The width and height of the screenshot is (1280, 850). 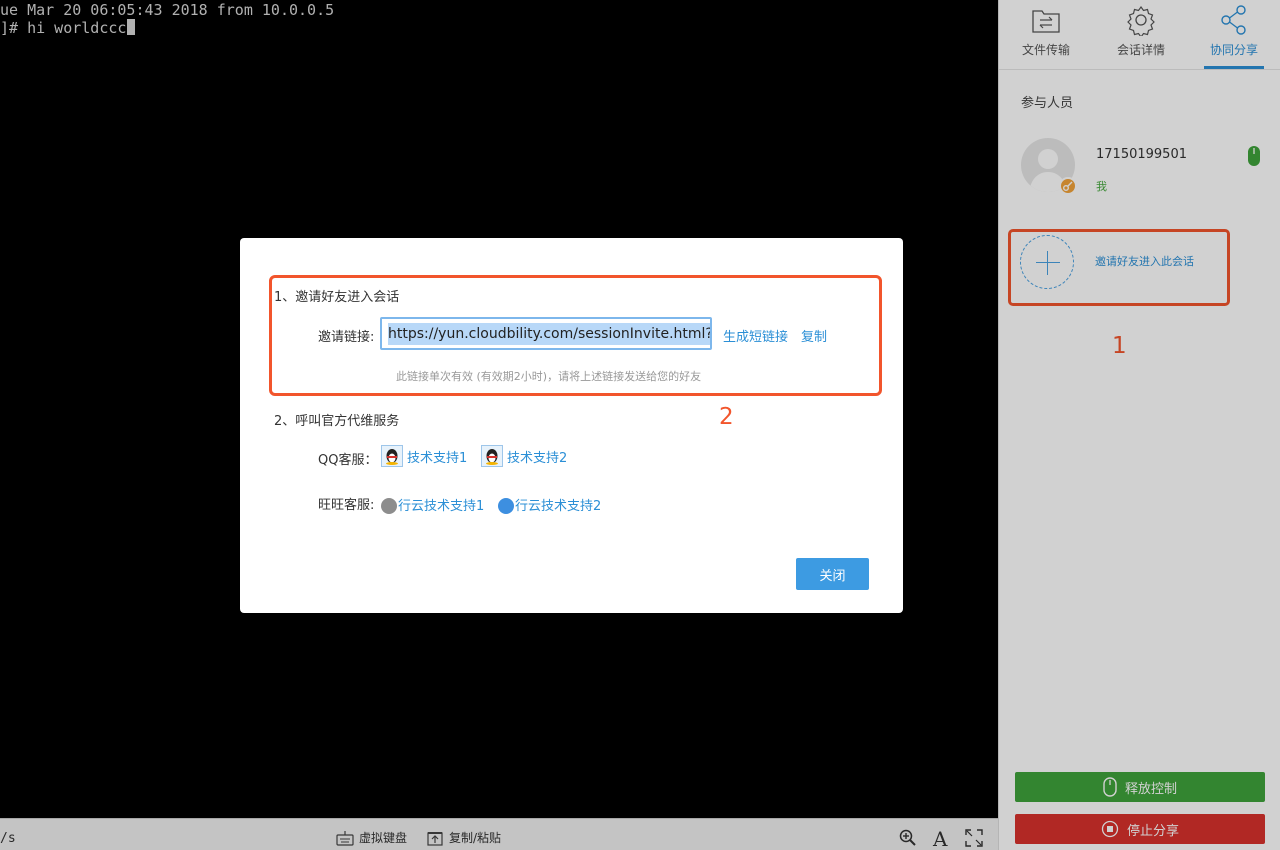 What do you see at coordinates (389, 506) in the screenshot?
I see `wangwang-offline-icon` at bounding box center [389, 506].